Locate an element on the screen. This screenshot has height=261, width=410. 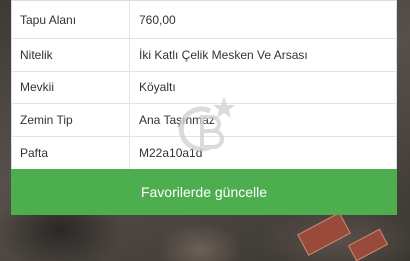
detail-row-pafta: Pafta M22a10a1d is located at coordinates (204, 153).